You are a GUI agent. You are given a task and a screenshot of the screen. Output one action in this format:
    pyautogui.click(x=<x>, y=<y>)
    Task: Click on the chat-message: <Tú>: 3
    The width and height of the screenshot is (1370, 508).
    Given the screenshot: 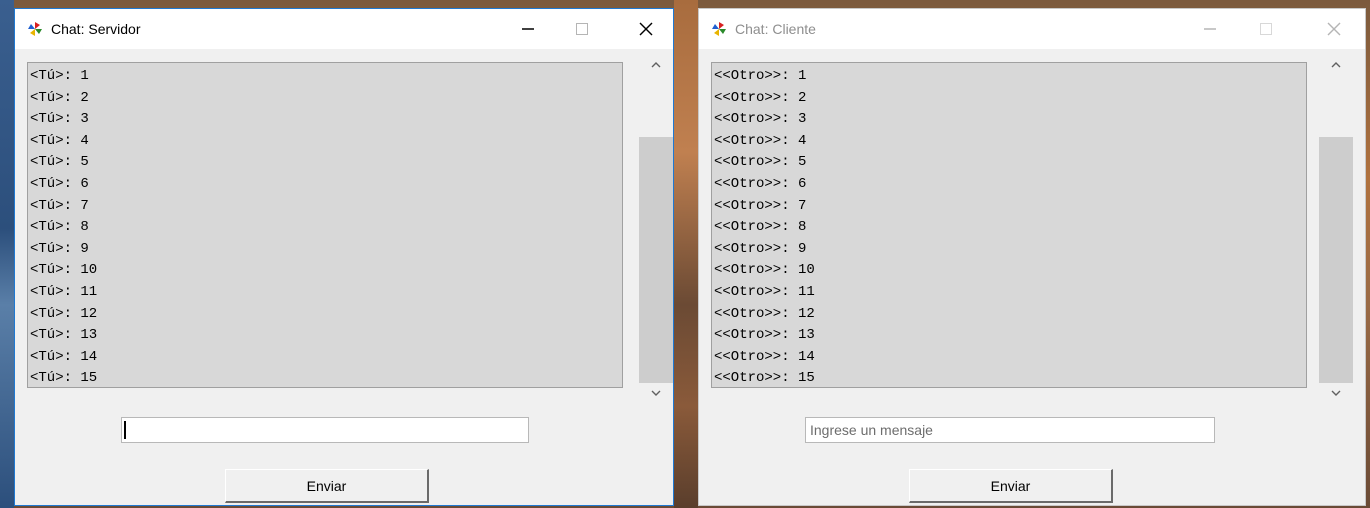 What is the action you would take?
    pyautogui.click(x=59, y=119)
    